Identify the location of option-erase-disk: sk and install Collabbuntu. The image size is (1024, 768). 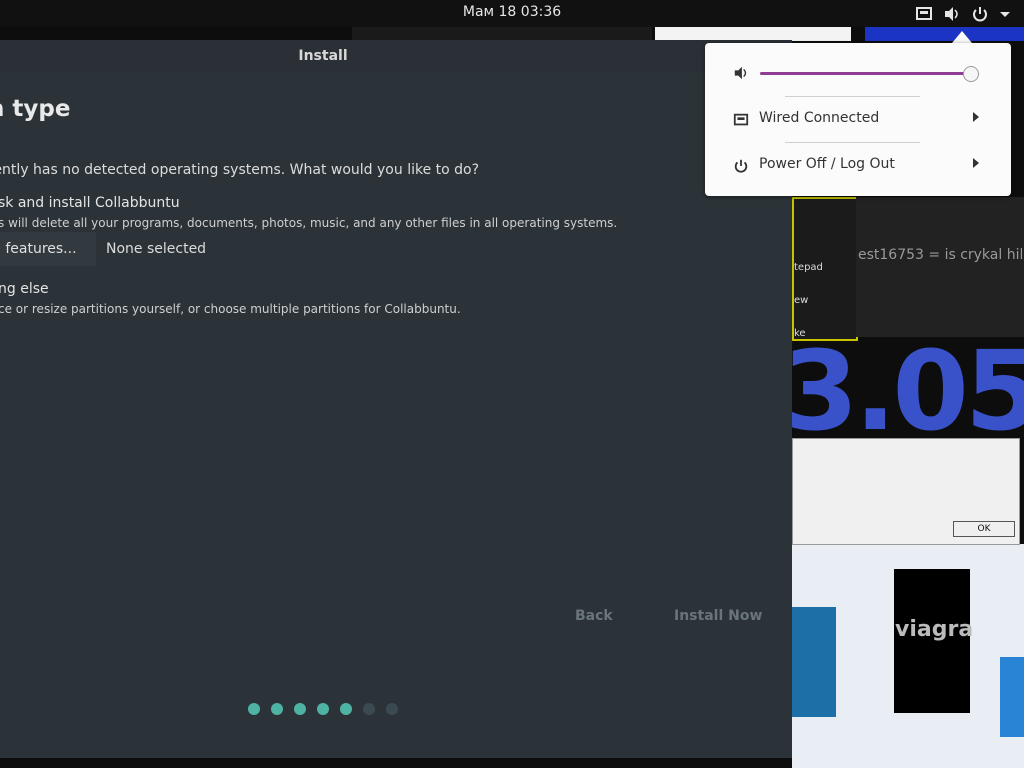
(90, 203).